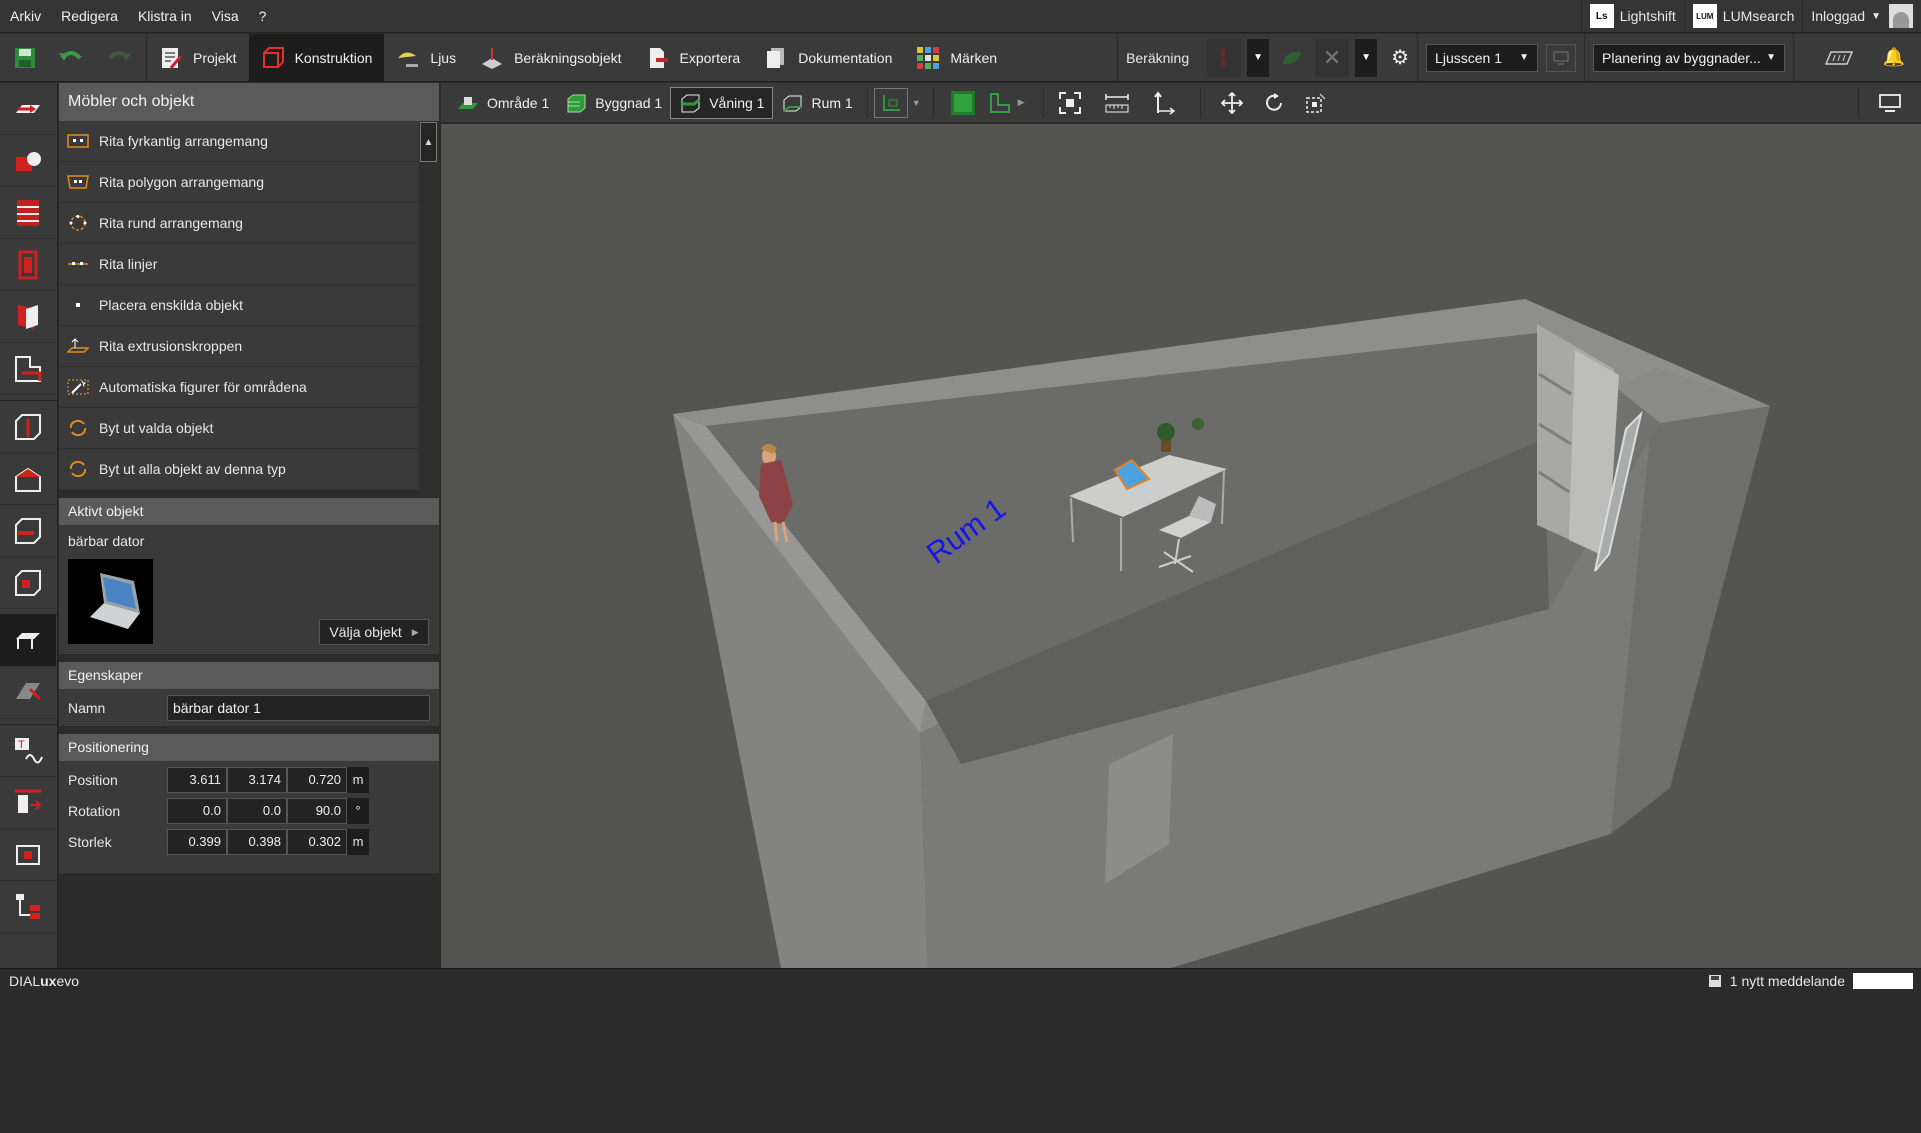 Image resolution: width=1921 pixels, height=1133 pixels. I want to click on list-item: Rita rund arrangemang, so click(239, 223).